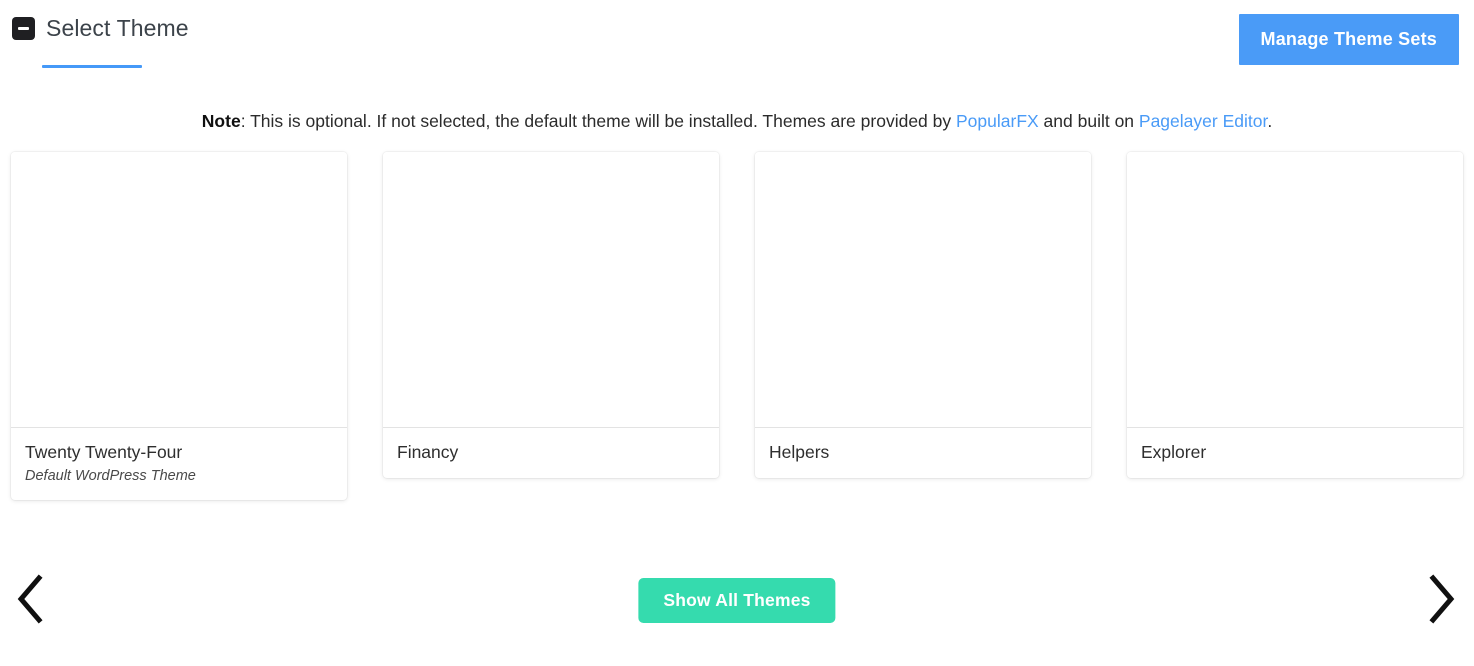 The image size is (1474, 666). What do you see at coordinates (104, 452) in the screenshot?
I see `theme-title: Twenty Twenty-Four` at bounding box center [104, 452].